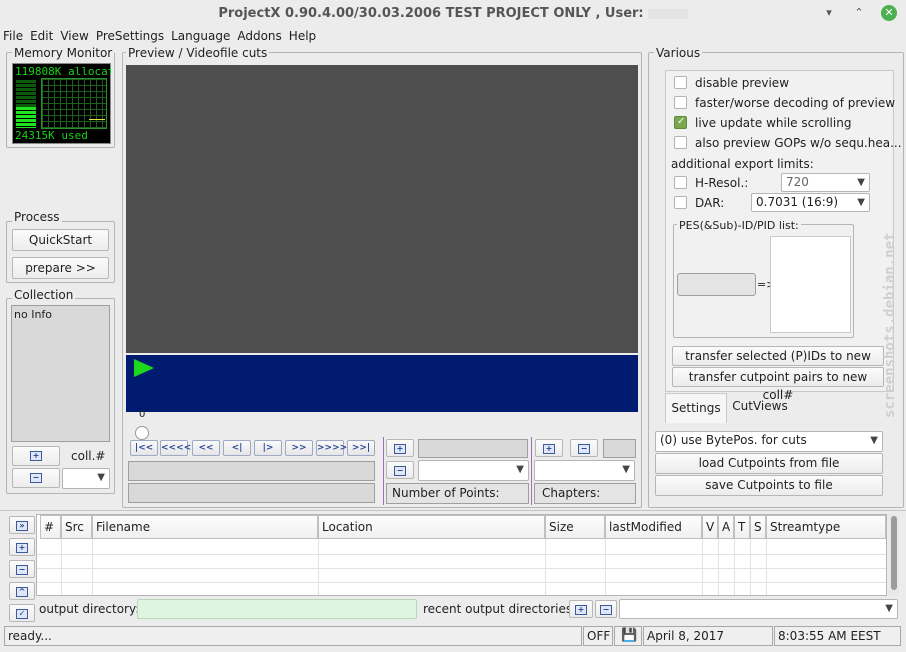 The width and height of the screenshot is (906, 652). What do you see at coordinates (144, 368) in the screenshot?
I see `play-icon` at bounding box center [144, 368].